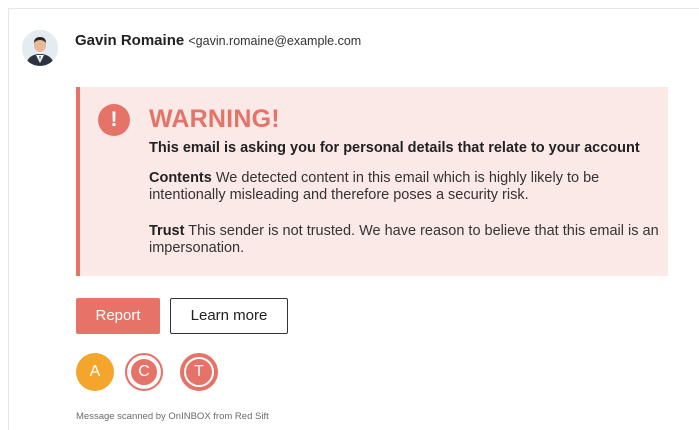  I want to click on contents-label: Contents, so click(180, 178).